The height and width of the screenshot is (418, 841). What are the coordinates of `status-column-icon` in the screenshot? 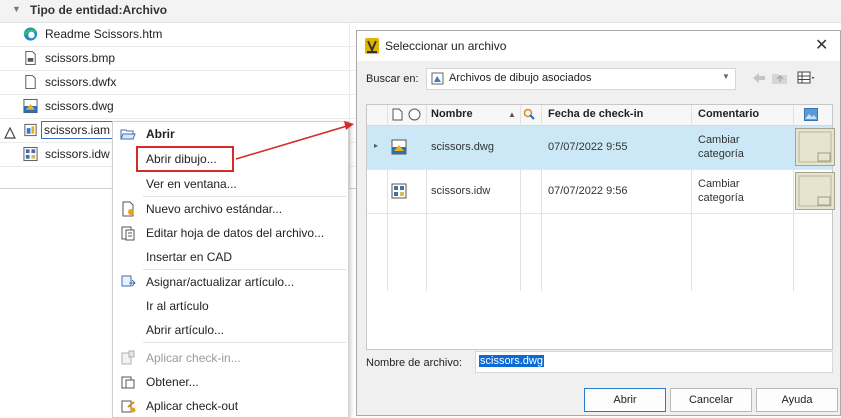 It's located at (414, 114).